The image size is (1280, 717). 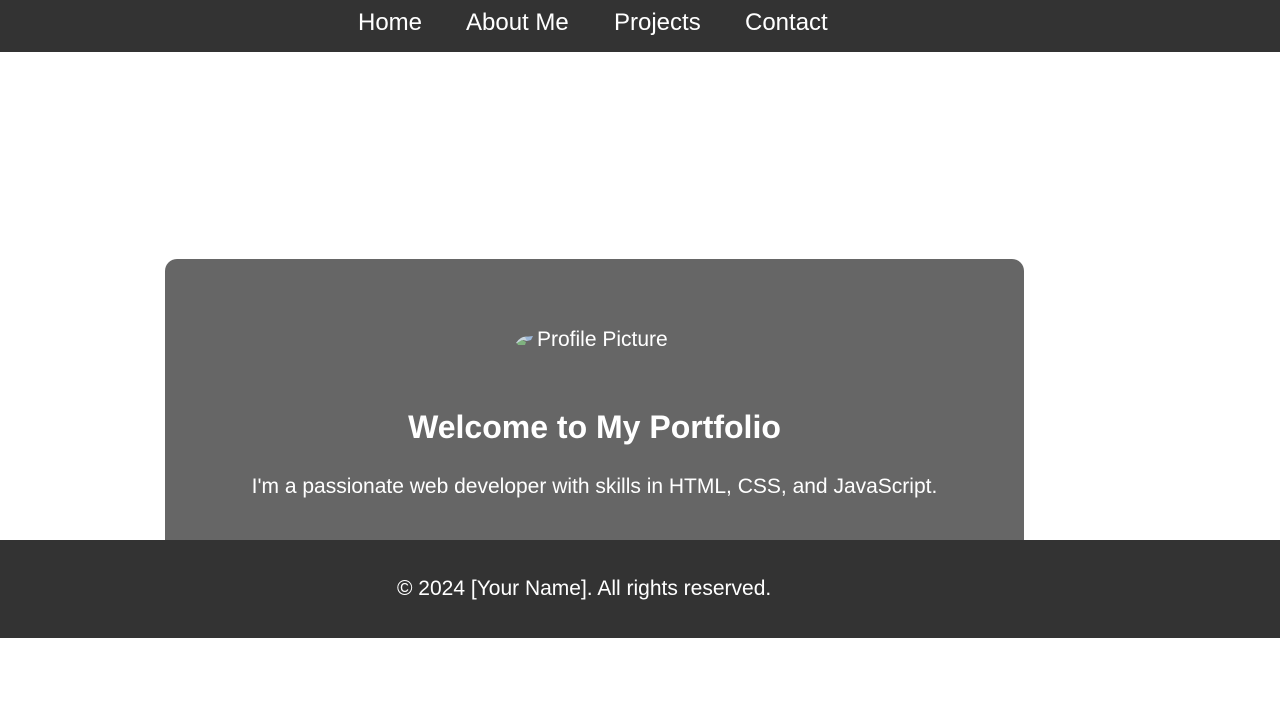 I want to click on nav-link-projects: Projects, so click(x=657, y=23).